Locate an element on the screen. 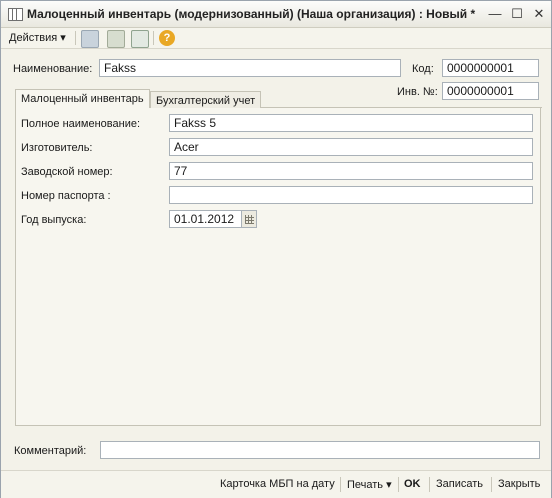 This screenshot has width=552, height=498. full-name-label: Полное наименование: is located at coordinates (81, 124).